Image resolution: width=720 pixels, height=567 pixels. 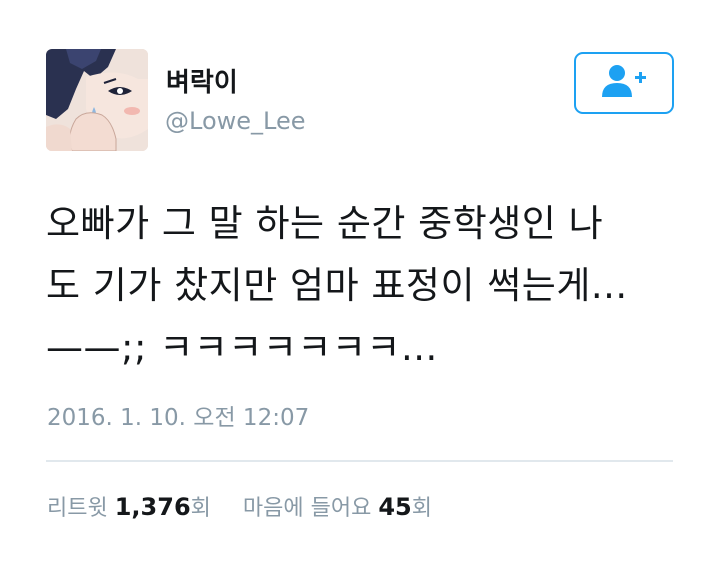 What do you see at coordinates (235, 121) in the screenshot?
I see `user-handle: @Lowe_Lee` at bounding box center [235, 121].